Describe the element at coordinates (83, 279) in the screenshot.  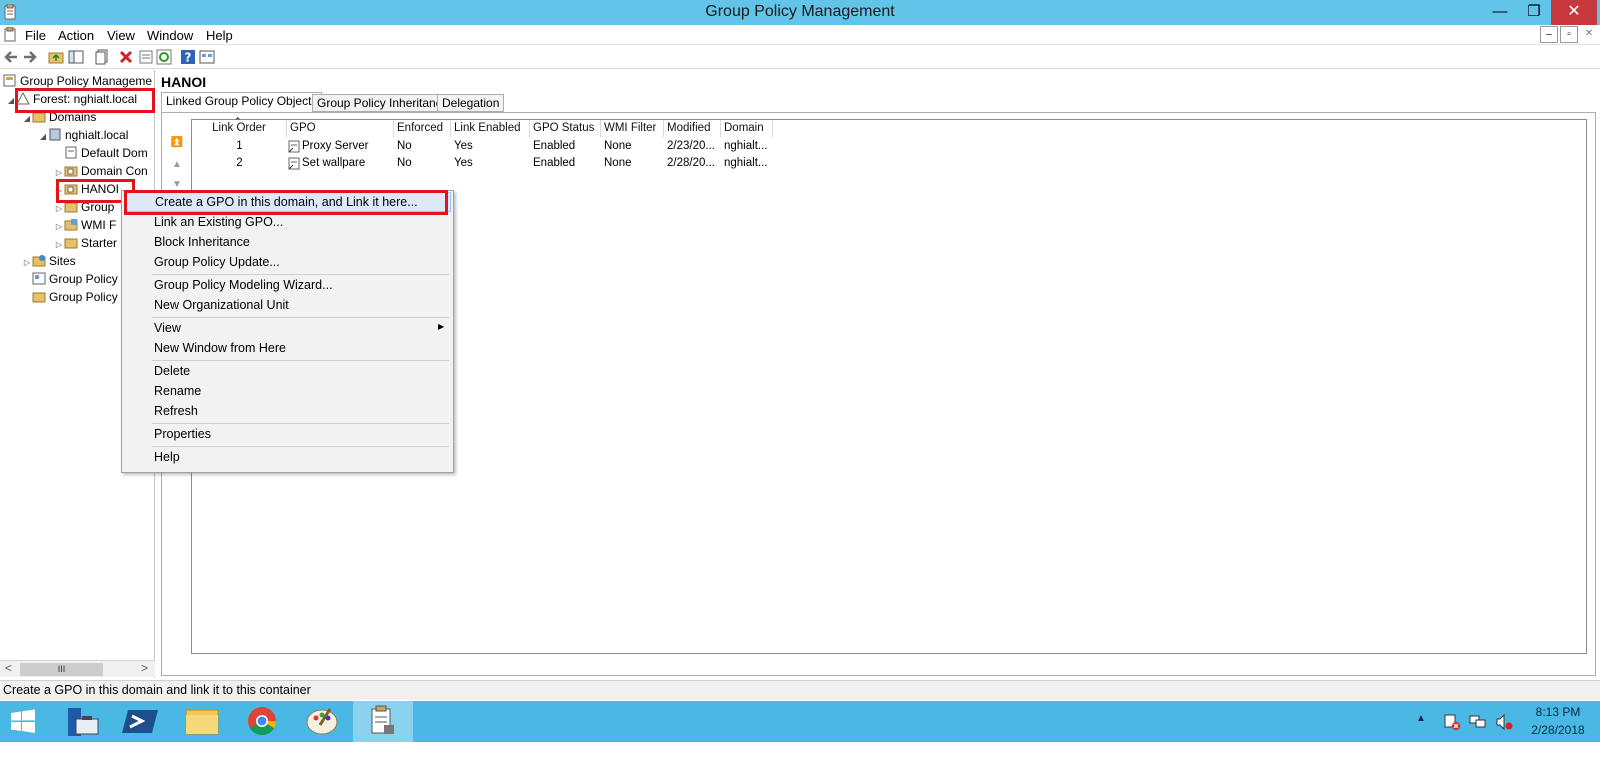
I see `tree-item-modeling-label: Group Policy` at that location.